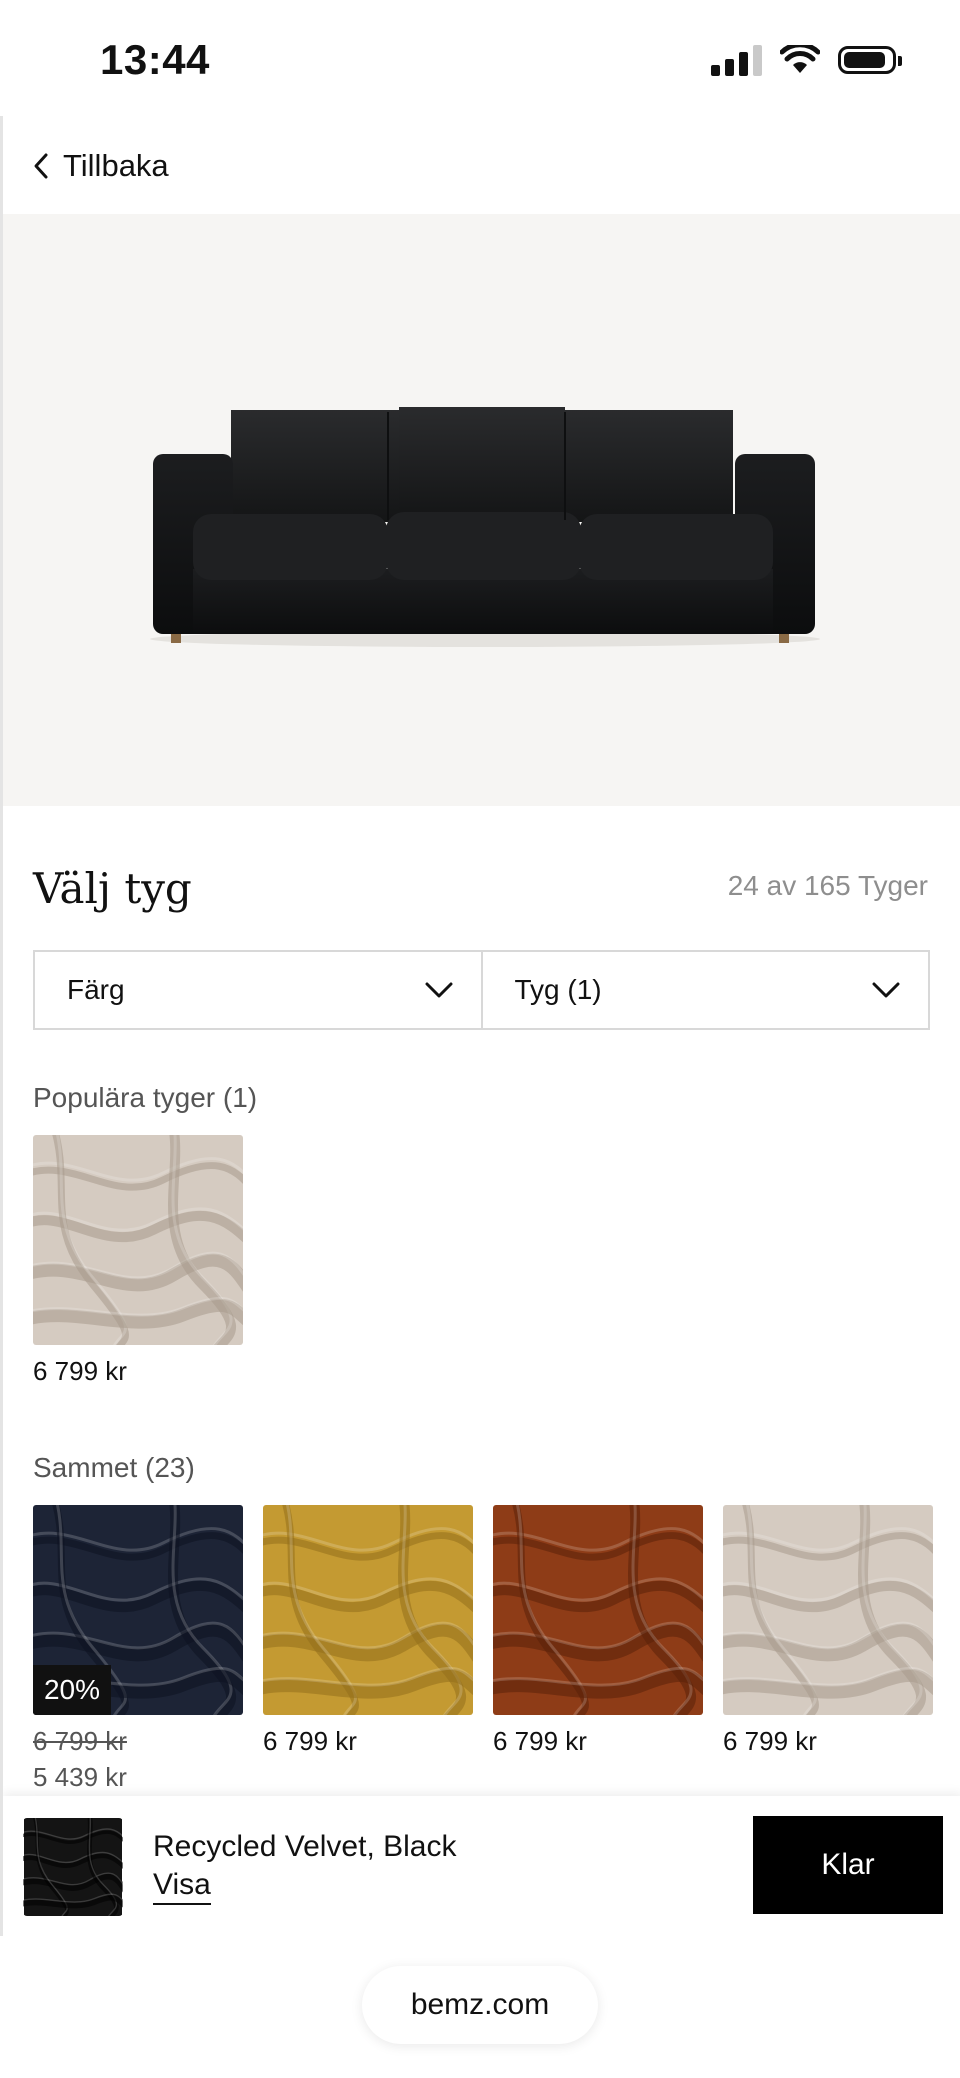 This screenshot has width=960, height=2078. Describe the element at coordinates (182, 1886) in the screenshot. I see `show-fabric-link: Visa` at that location.